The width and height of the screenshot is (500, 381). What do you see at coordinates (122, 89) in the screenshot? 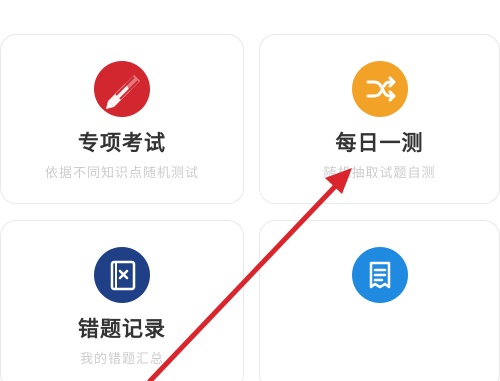
I see `pencil-icon` at bounding box center [122, 89].